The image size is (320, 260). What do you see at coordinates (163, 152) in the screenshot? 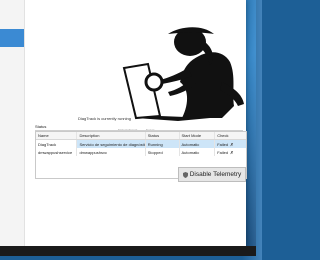
I see `cell-status: Stopped` at bounding box center [163, 152].